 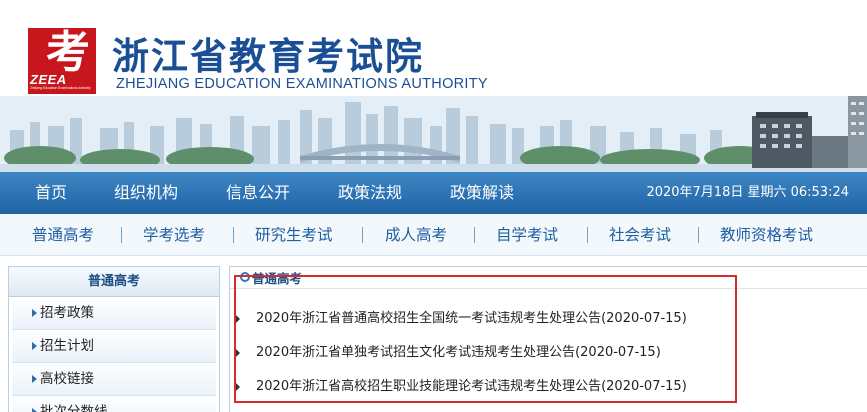 What do you see at coordinates (548, 278) in the screenshot?
I see `news-section-header: 普通高考` at bounding box center [548, 278].